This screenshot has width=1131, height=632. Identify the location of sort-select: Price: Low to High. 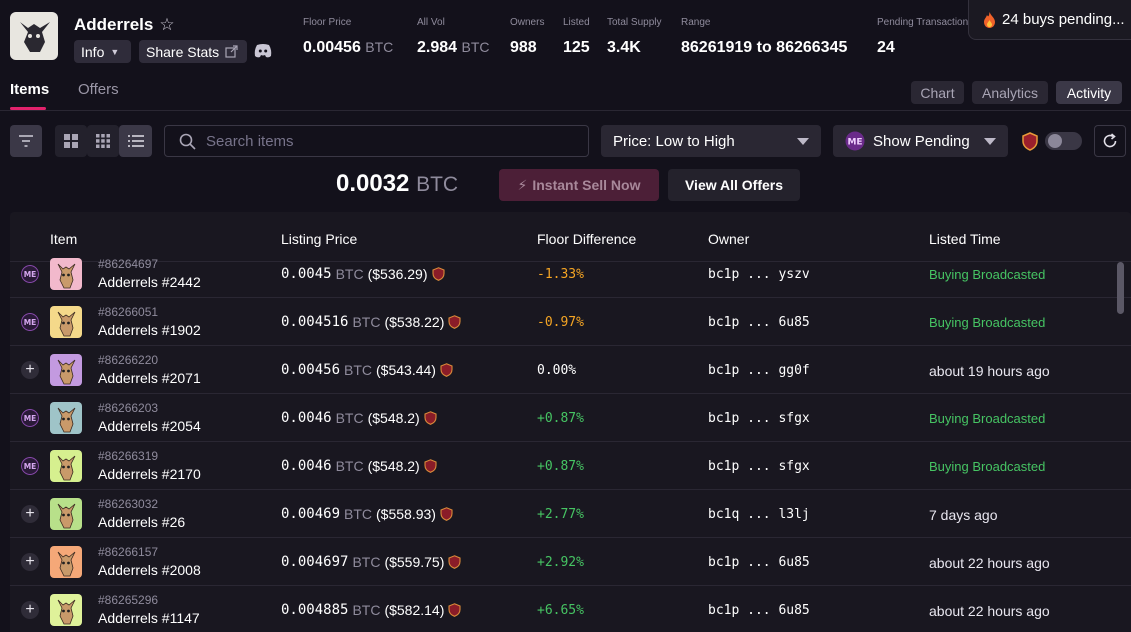
(711, 141).